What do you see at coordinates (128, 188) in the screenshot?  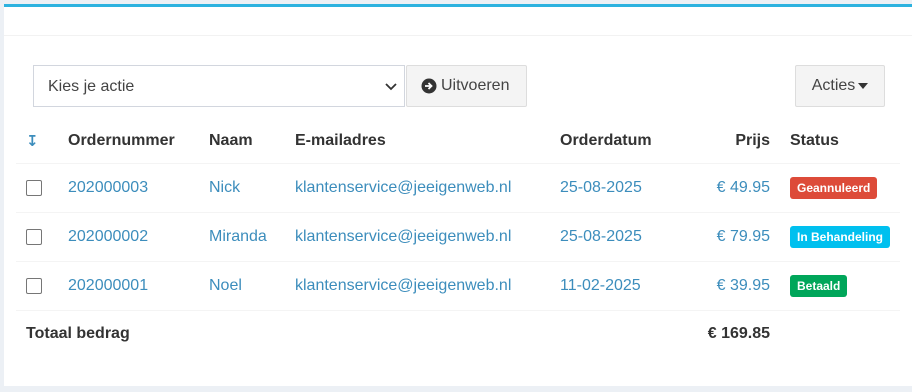 I see `order-number-link: 202000003` at bounding box center [128, 188].